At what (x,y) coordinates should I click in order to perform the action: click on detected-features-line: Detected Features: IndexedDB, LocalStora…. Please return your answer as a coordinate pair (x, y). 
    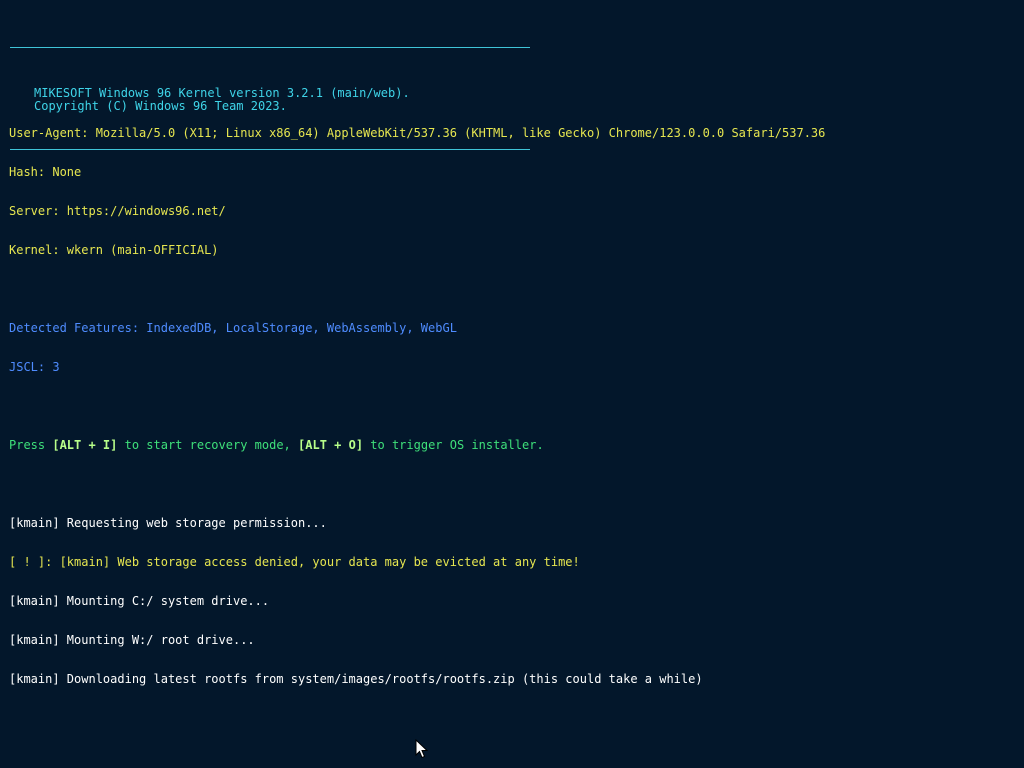
    Looking at the image, I should click on (233, 328).